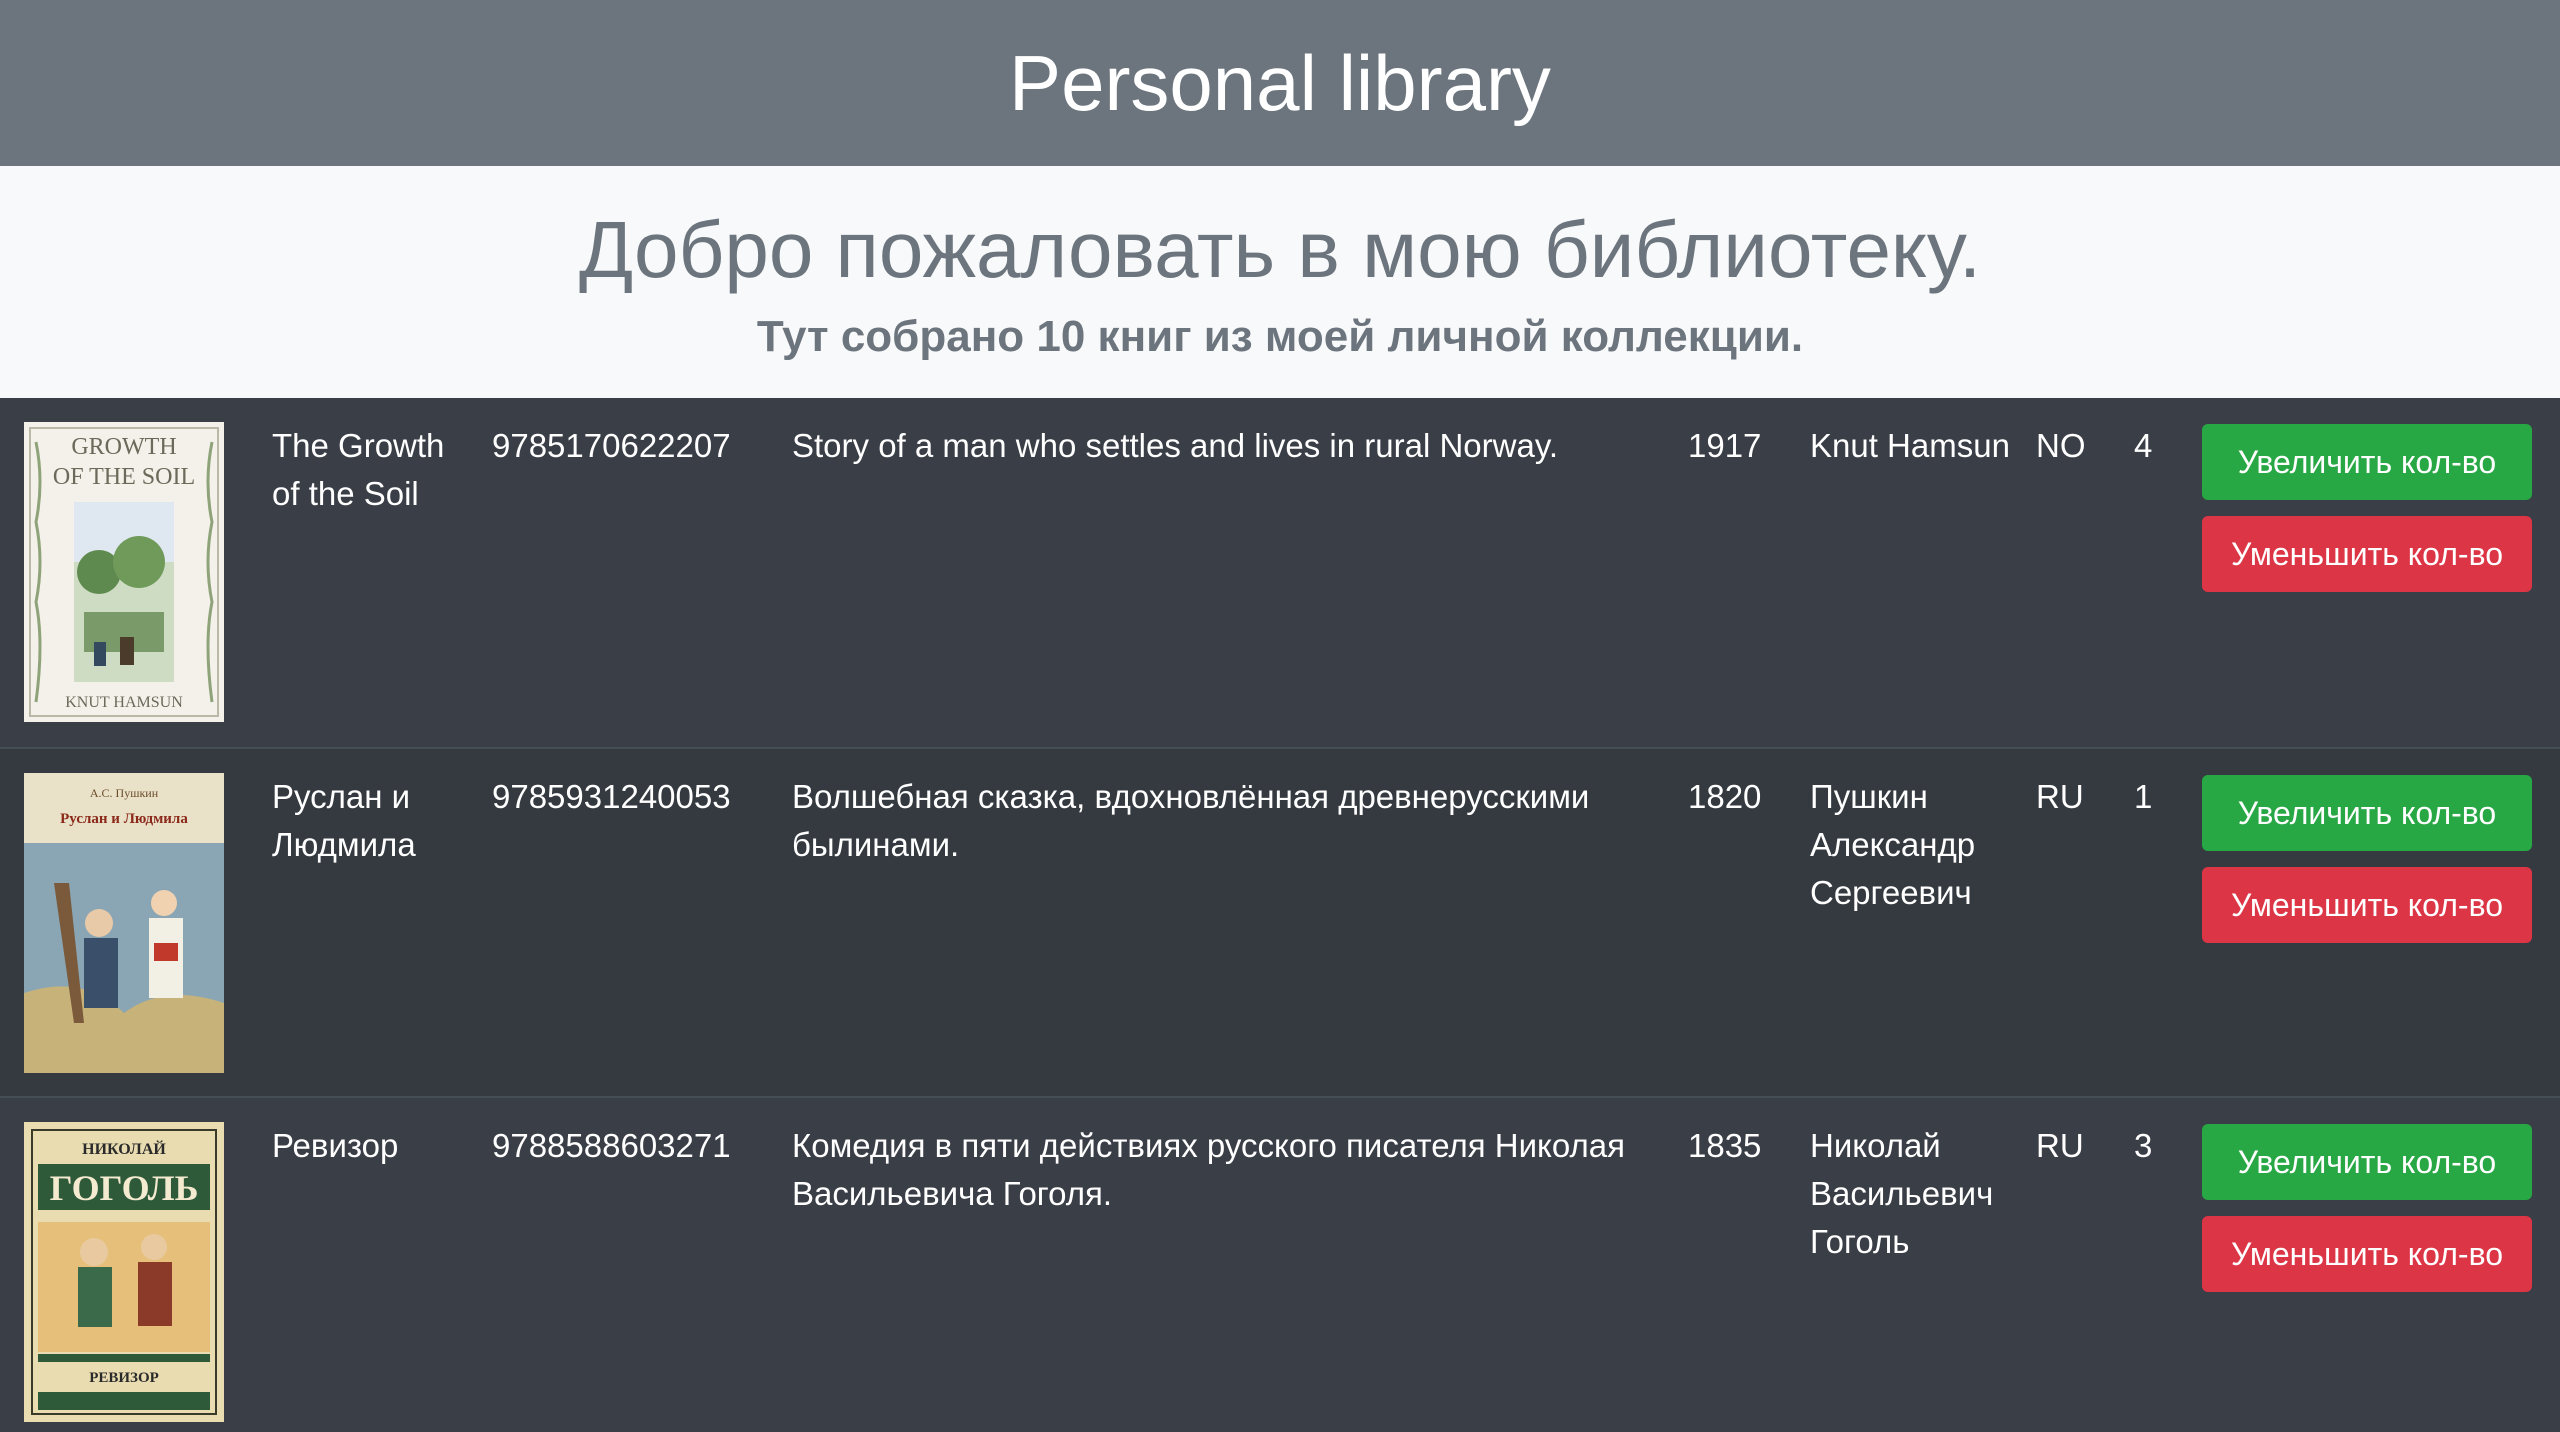  I want to click on book-year: 1917, so click(1725, 445).